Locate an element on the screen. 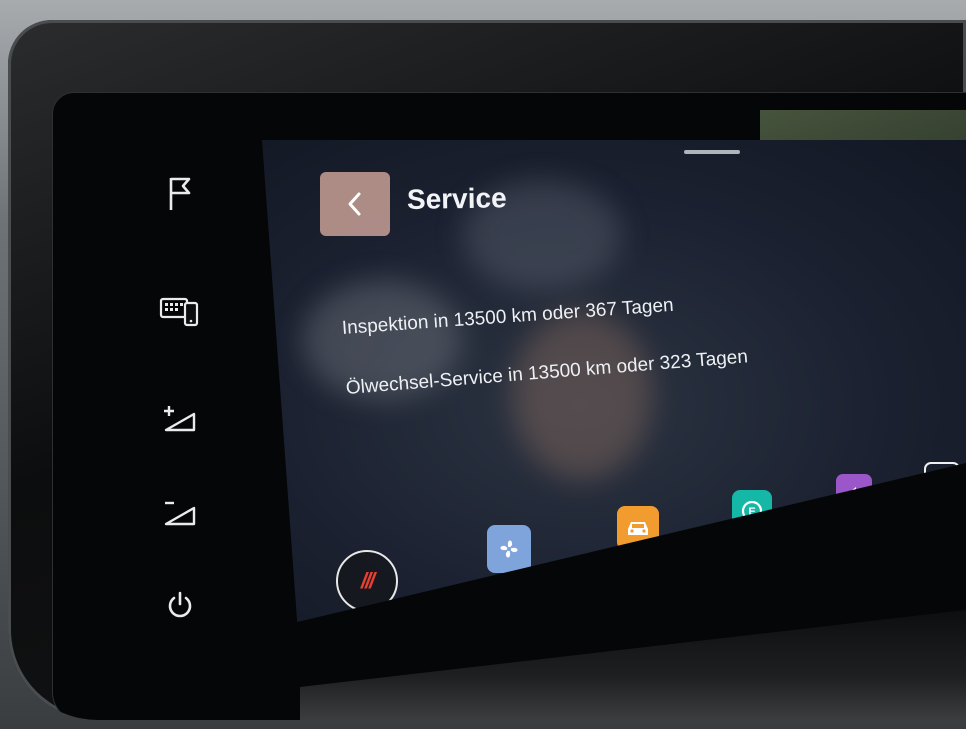 Image resolution: width=966 pixels, height=729 pixels. home-stripes-label: /// is located at coordinates (367, 580).